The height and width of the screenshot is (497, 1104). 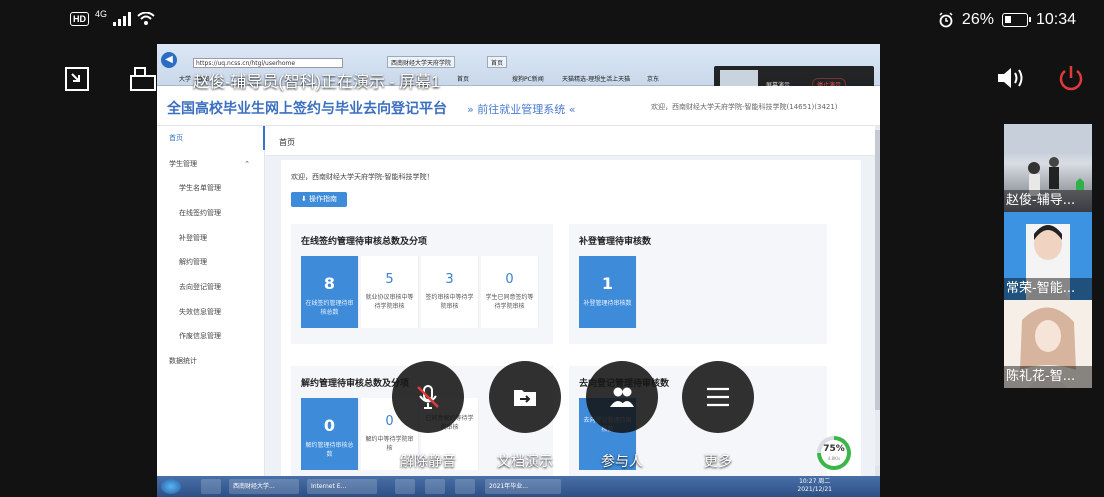 What do you see at coordinates (171, 486) in the screenshot?
I see `start-button` at bounding box center [171, 486].